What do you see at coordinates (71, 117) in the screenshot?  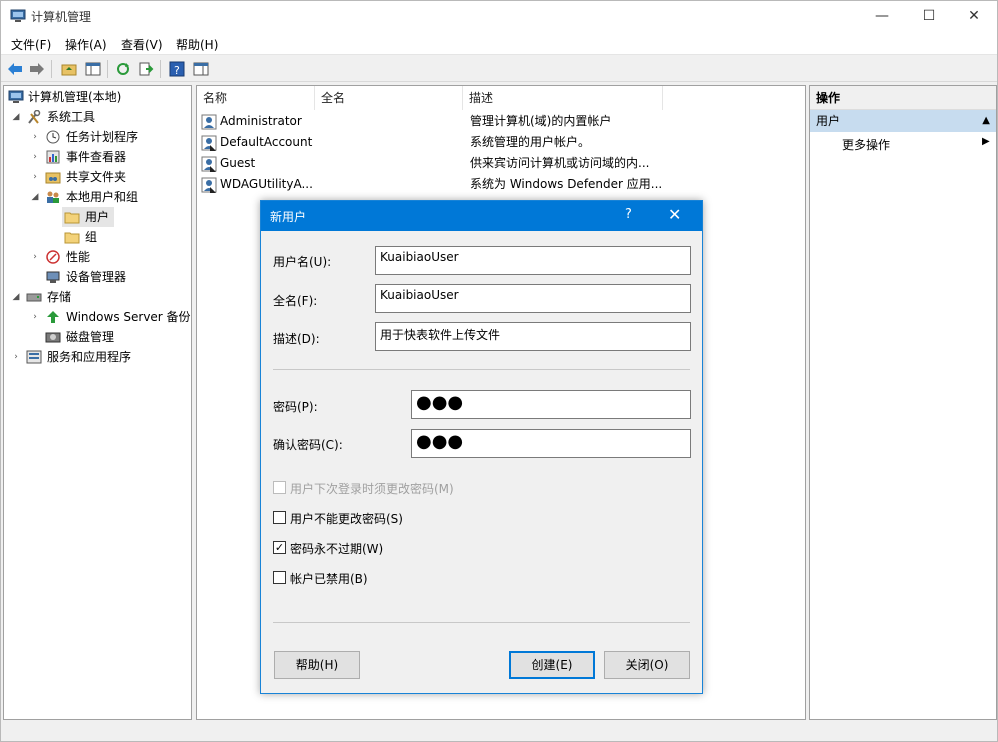 I see `tree-label-system-tools: 系统工具` at bounding box center [71, 117].